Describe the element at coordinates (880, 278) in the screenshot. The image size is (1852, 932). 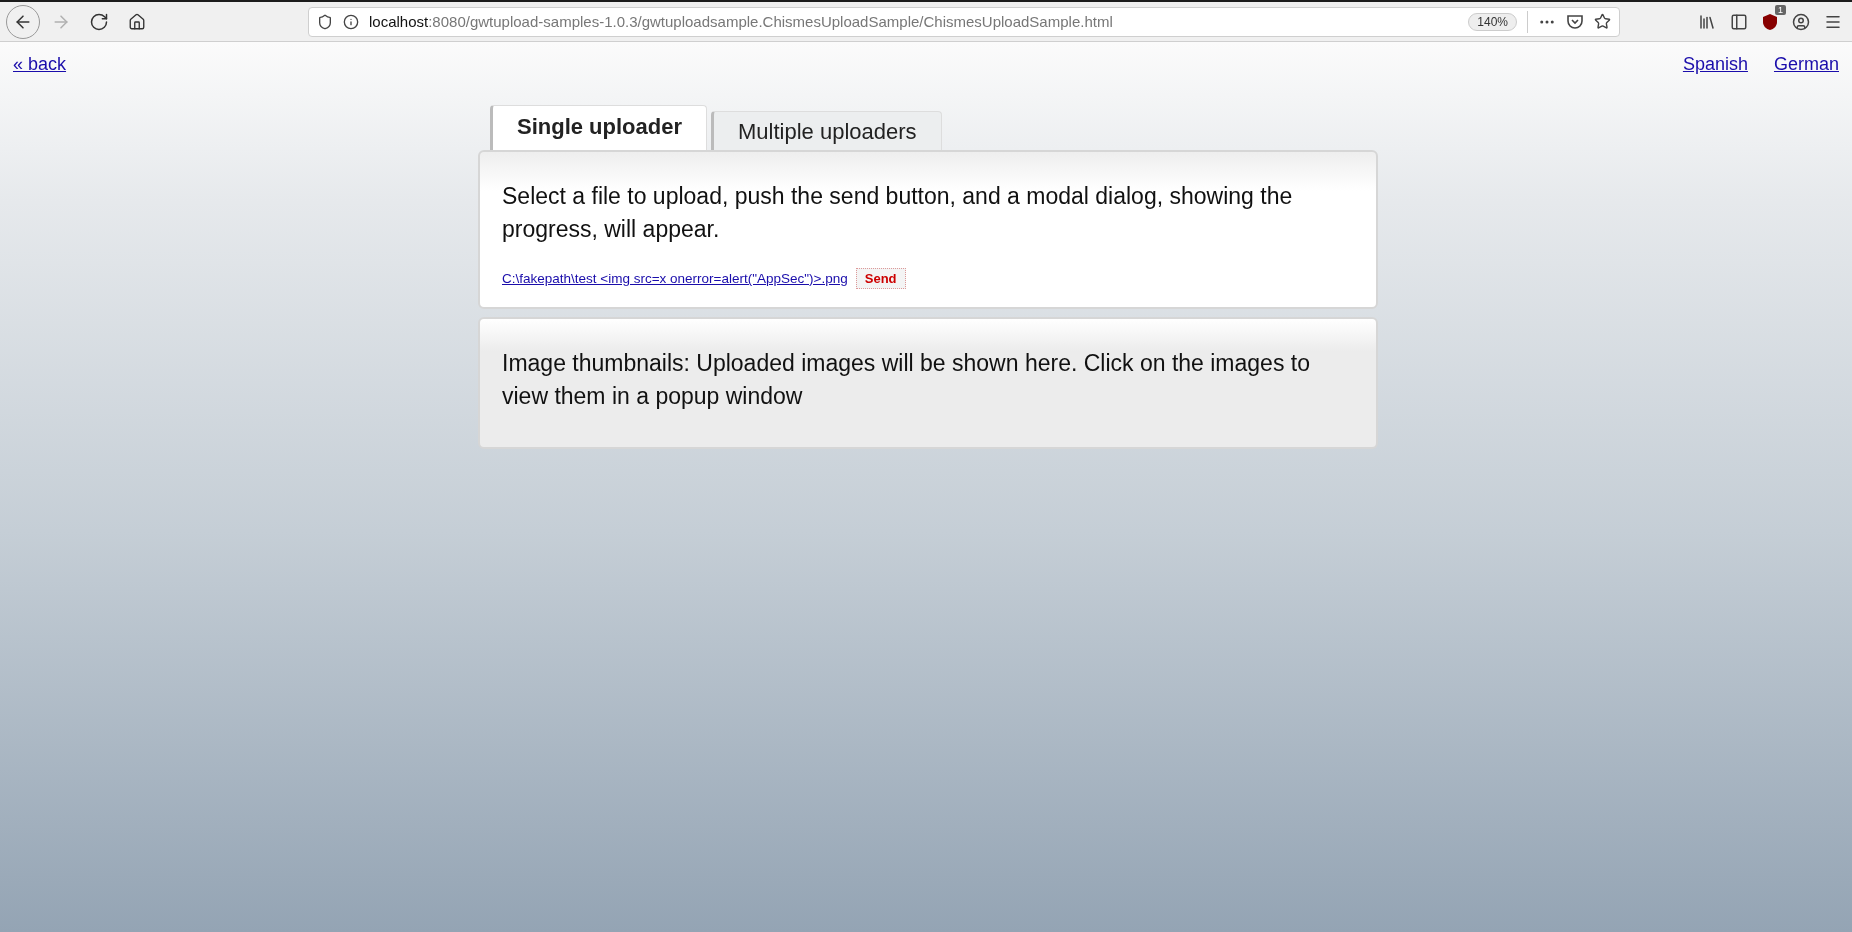
I see `send-button: Send` at that location.